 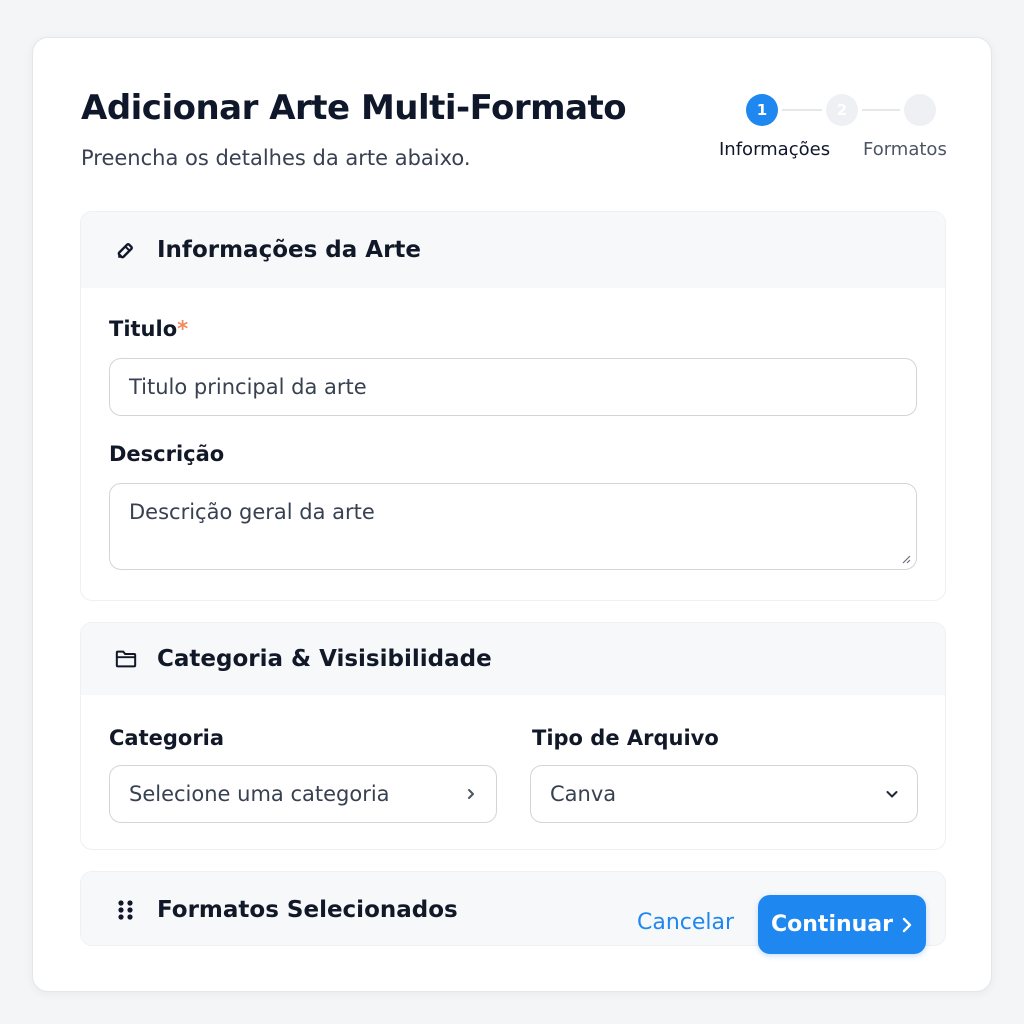 What do you see at coordinates (183, 329) in the screenshot?
I see `required-mark: *` at bounding box center [183, 329].